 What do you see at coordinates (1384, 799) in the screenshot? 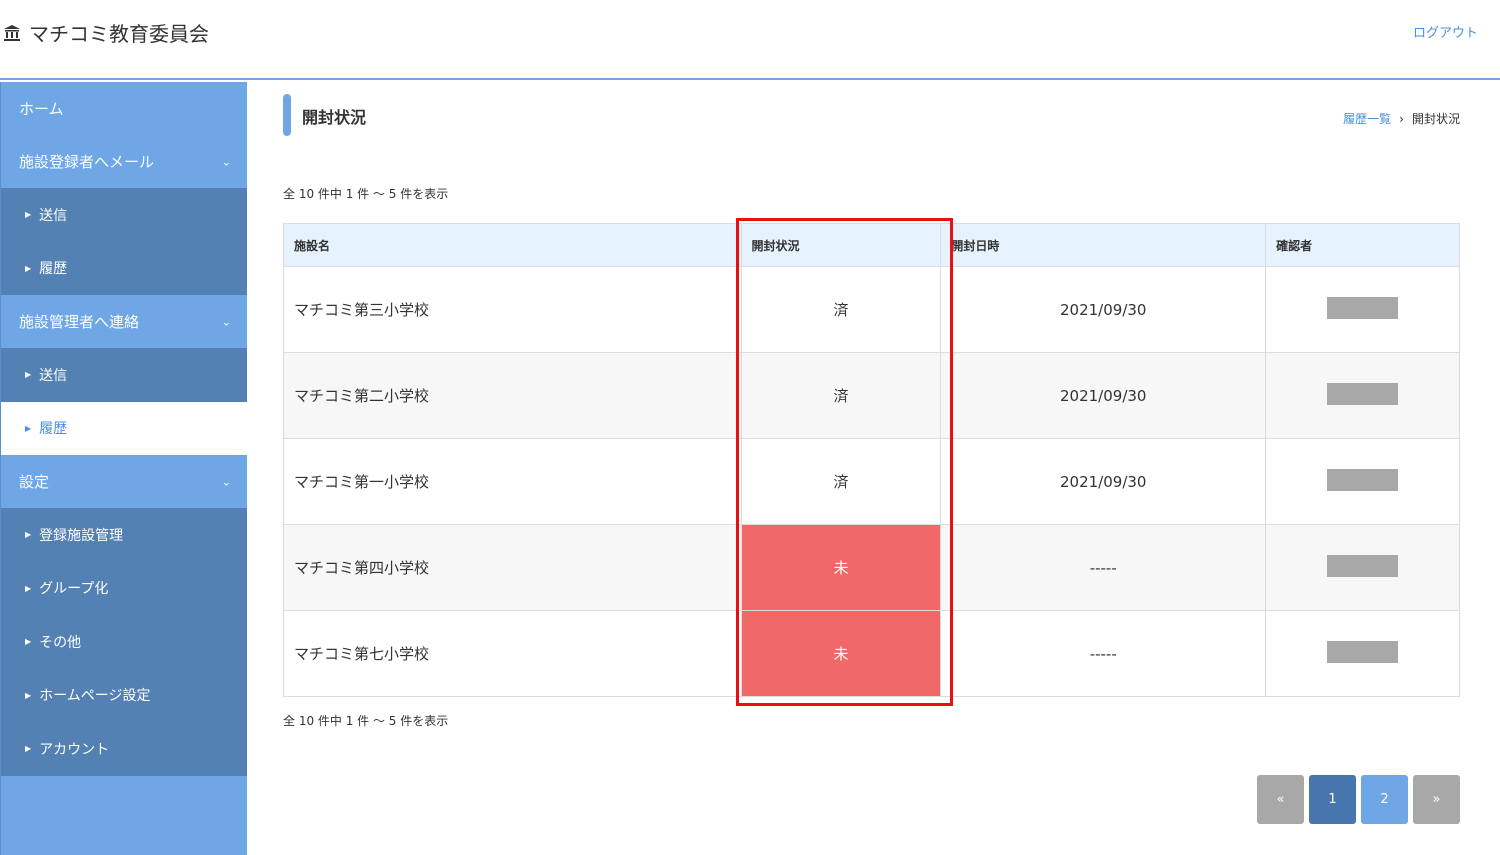
I see `page-2-button: 2` at bounding box center [1384, 799].